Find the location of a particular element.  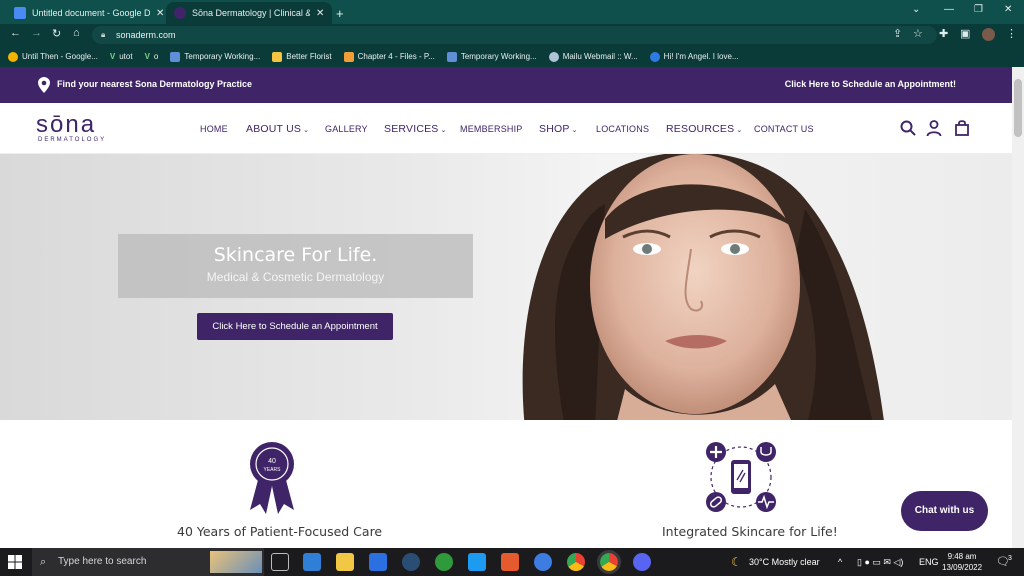

reload-icon: ↻ is located at coordinates (56, 33).